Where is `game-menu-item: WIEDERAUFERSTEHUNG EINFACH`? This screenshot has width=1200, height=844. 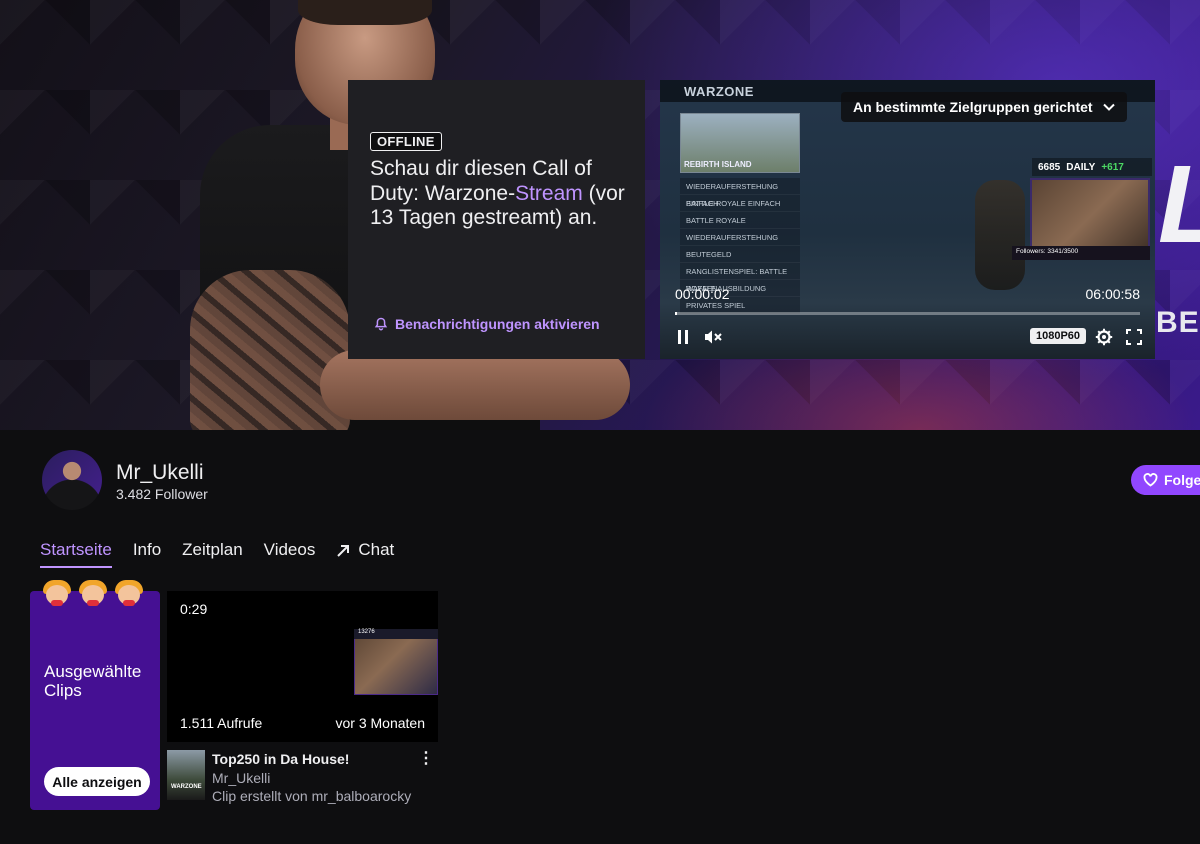 game-menu-item: WIEDERAUFERSTEHUNG EINFACH is located at coordinates (740, 193).